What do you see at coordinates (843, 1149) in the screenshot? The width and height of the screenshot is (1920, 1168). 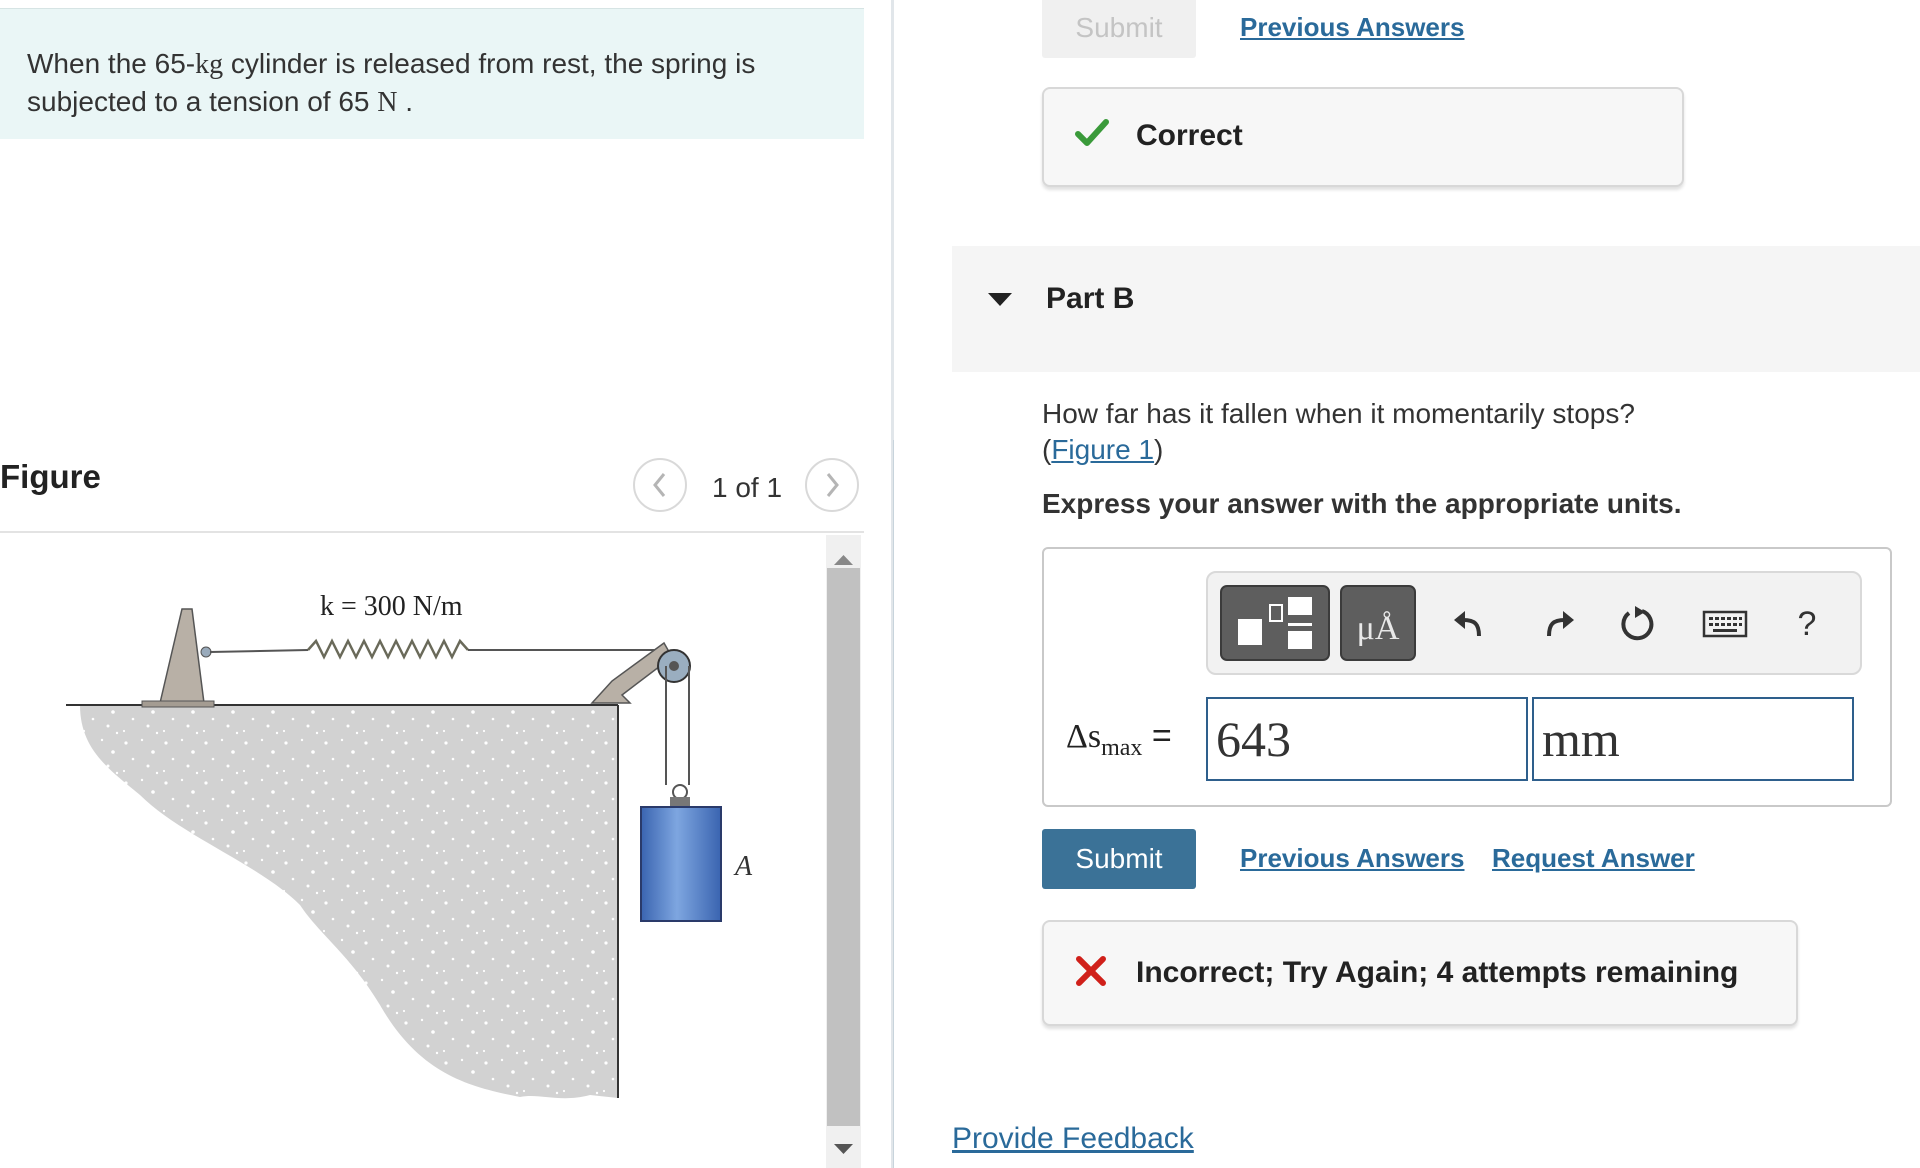 I see `scroll-down-arrow-icon` at bounding box center [843, 1149].